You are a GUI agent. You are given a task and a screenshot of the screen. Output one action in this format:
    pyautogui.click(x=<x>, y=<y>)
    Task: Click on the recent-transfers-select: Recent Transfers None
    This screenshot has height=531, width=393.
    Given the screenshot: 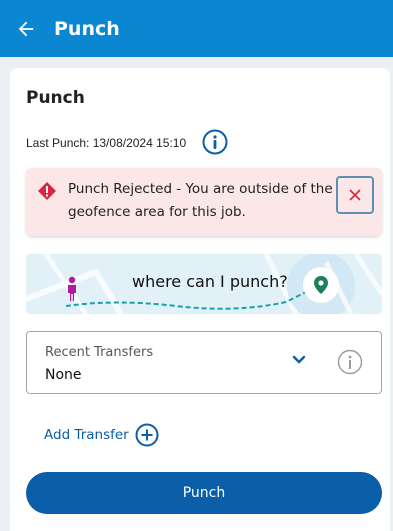 What is the action you would take?
    pyautogui.click(x=204, y=362)
    